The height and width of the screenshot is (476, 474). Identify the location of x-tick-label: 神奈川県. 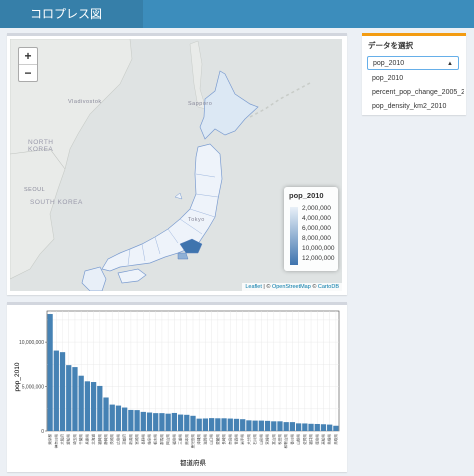
(55, 441).